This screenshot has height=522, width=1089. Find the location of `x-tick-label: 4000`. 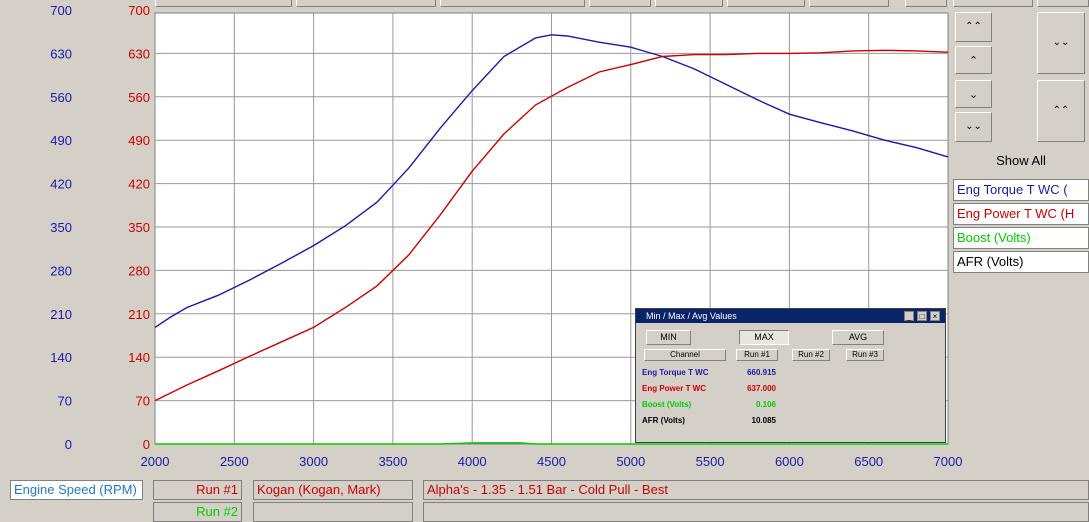

x-tick-label: 4000 is located at coordinates (472, 461).